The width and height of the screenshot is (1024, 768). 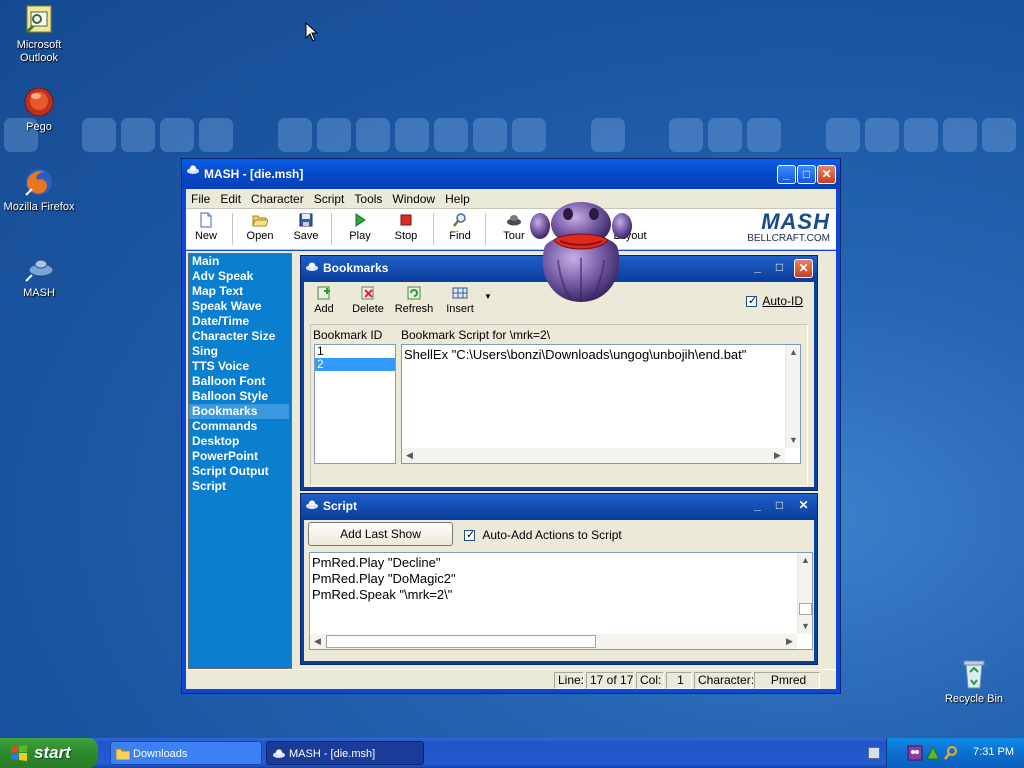 What do you see at coordinates (331, 229) in the screenshot?
I see `toolbar-separator` at bounding box center [331, 229].